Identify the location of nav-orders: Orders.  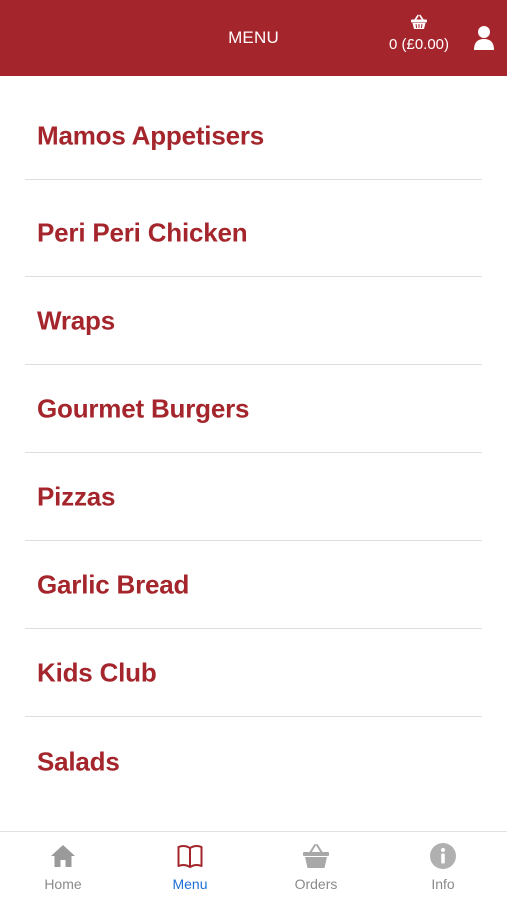
(316, 866).